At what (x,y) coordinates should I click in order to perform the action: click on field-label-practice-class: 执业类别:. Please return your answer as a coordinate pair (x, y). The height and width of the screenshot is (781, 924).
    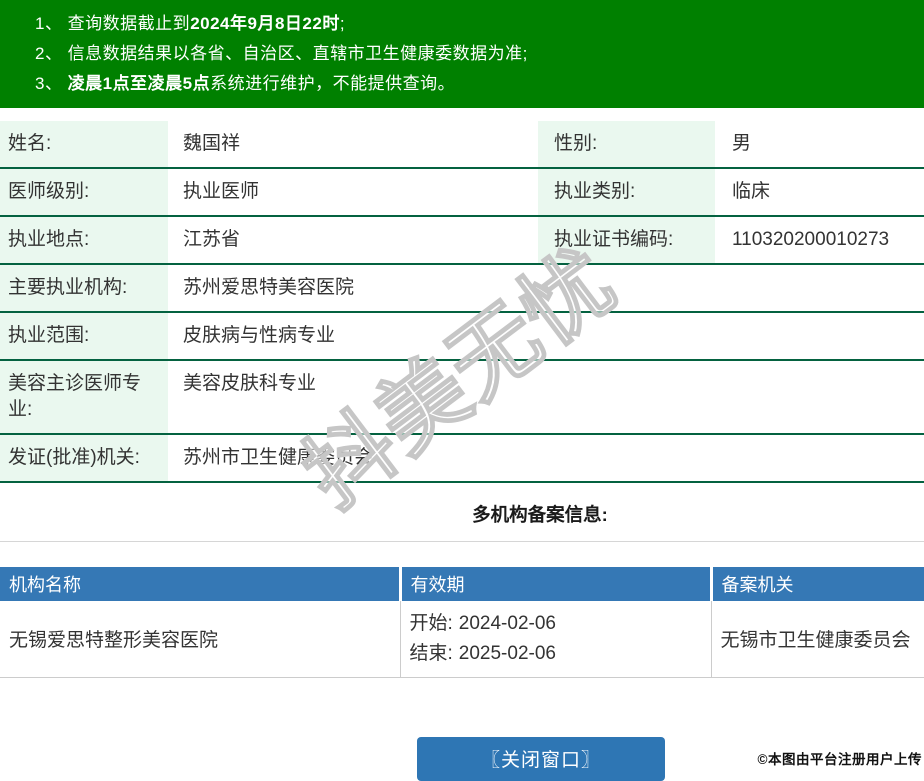
    Looking at the image, I should click on (626, 192).